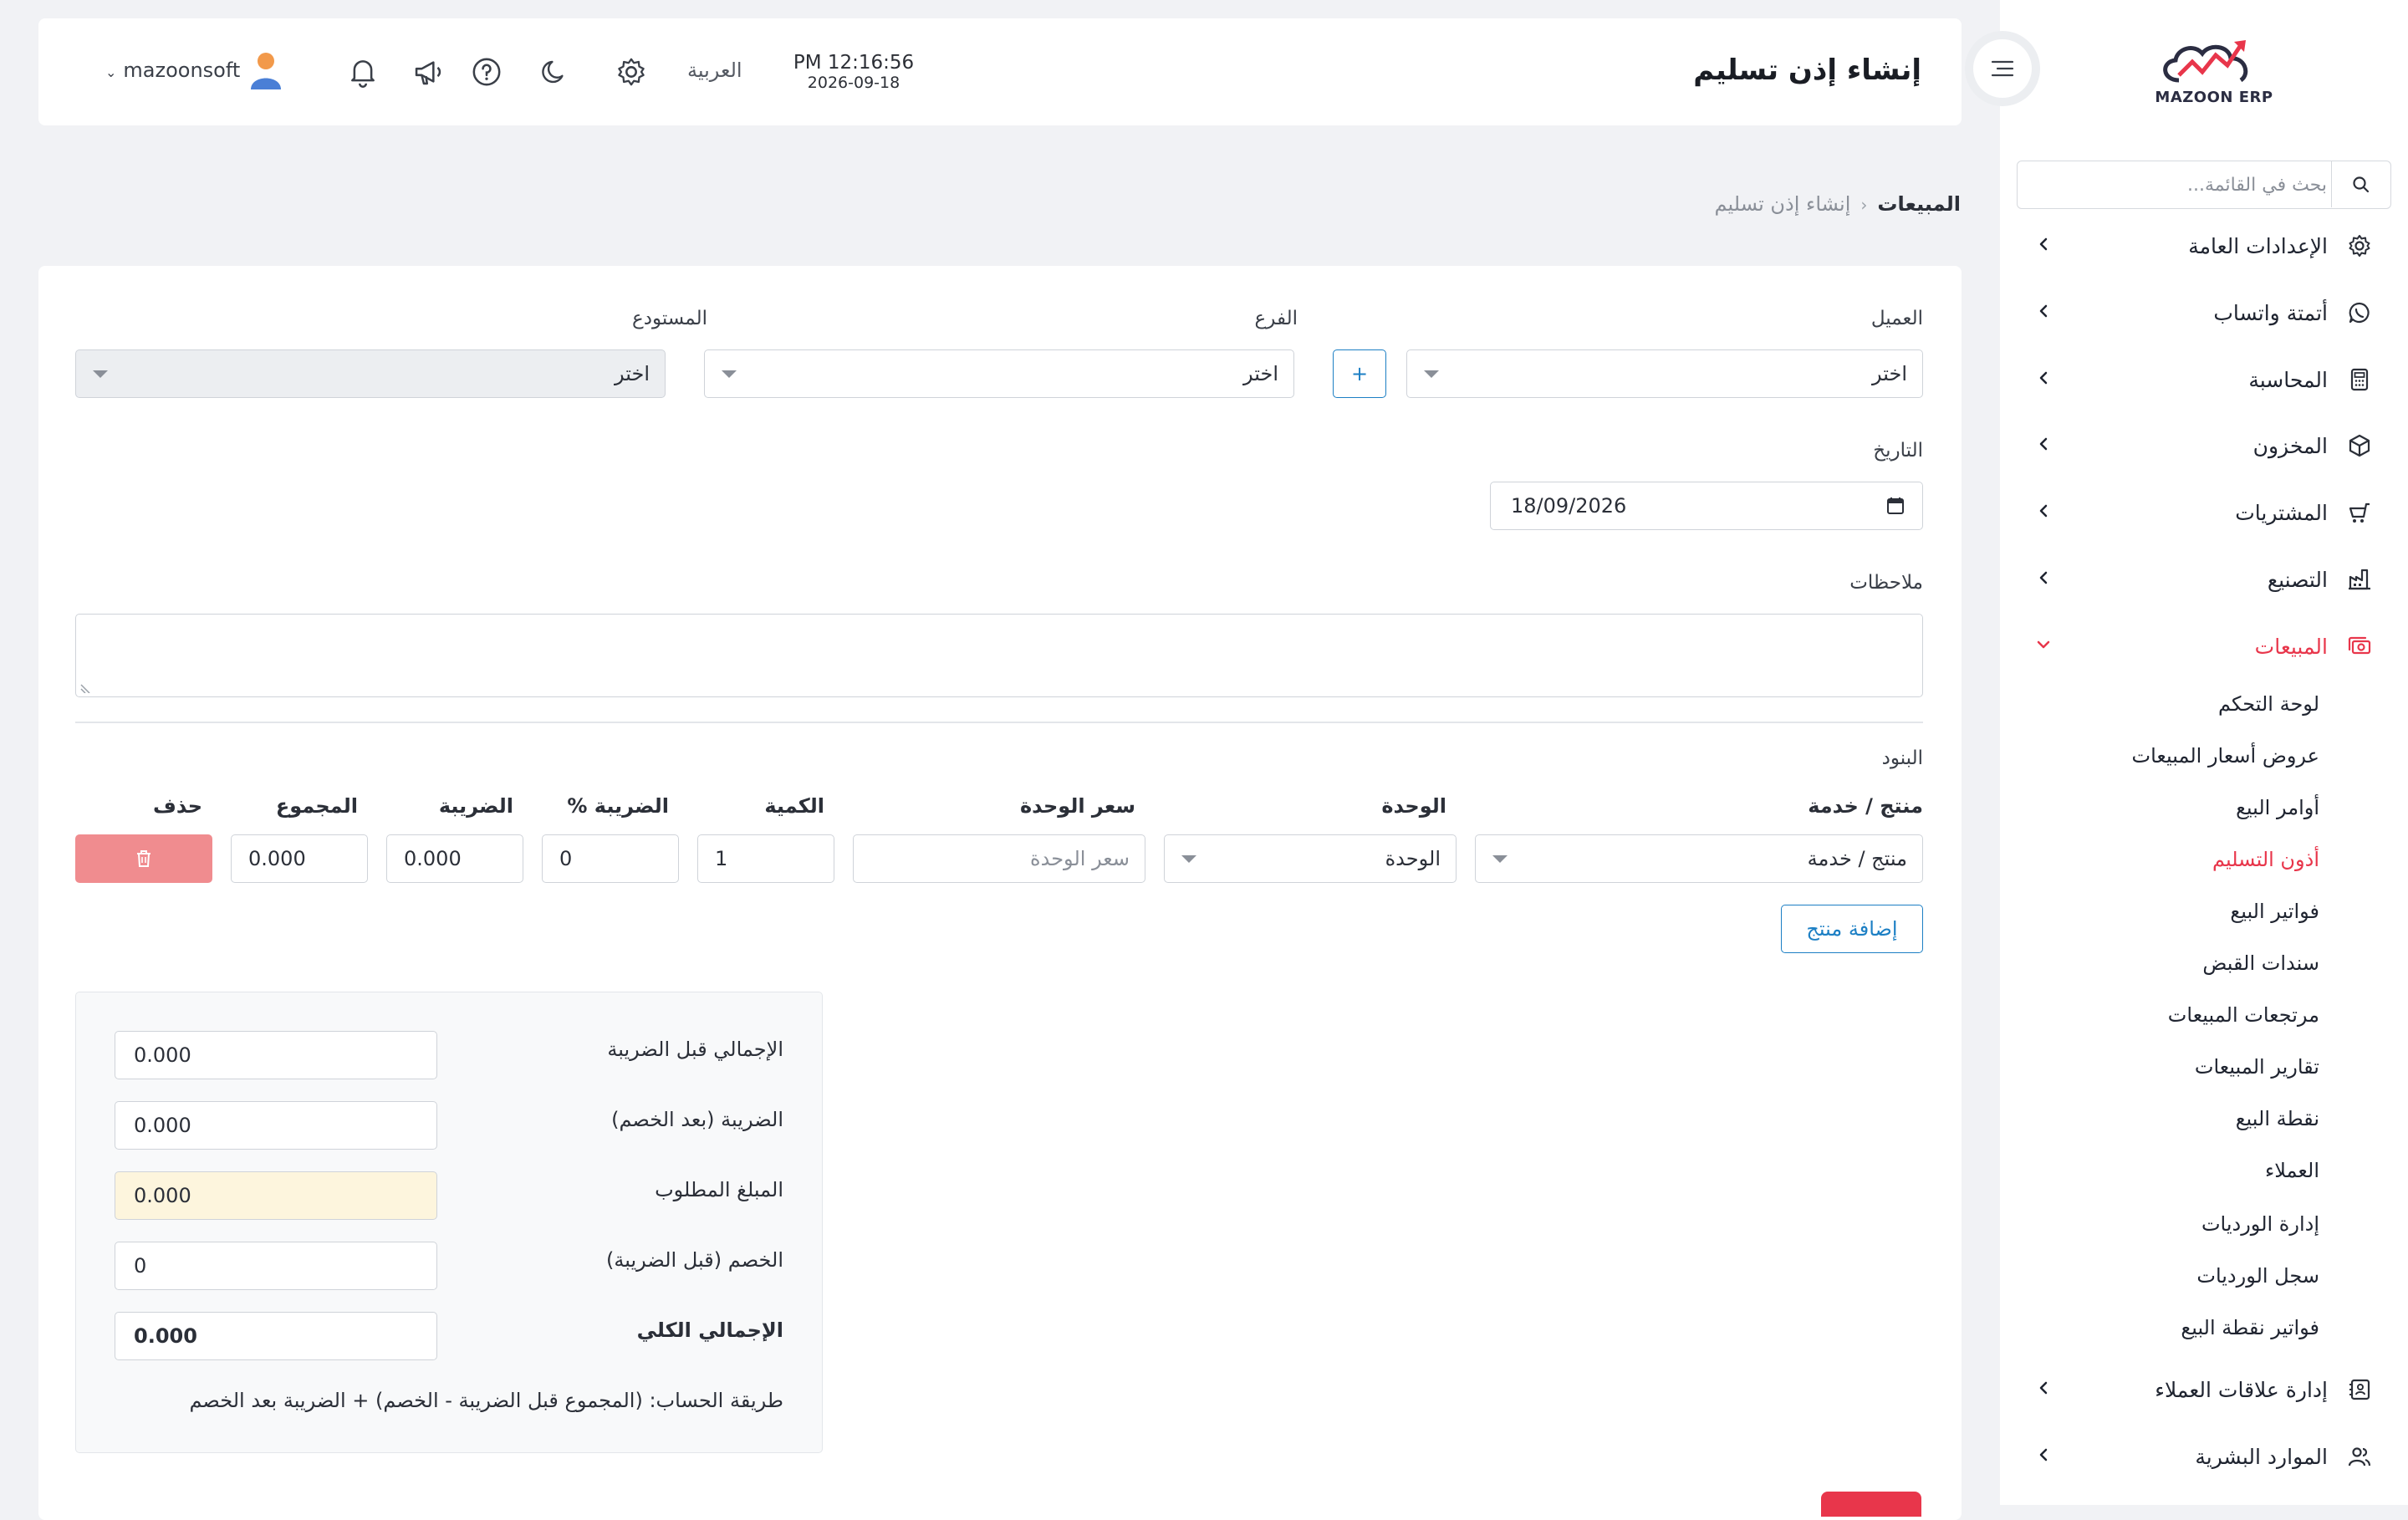 This screenshot has width=2408, height=1520. I want to click on unit-price-input: سعر الوحدة, so click(999, 858).